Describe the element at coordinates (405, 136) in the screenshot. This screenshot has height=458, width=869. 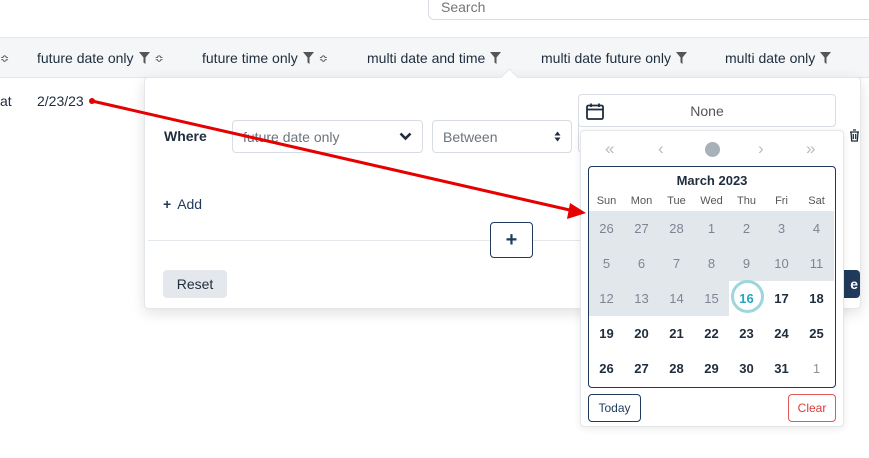
I see `chevron-down-icon` at that location.